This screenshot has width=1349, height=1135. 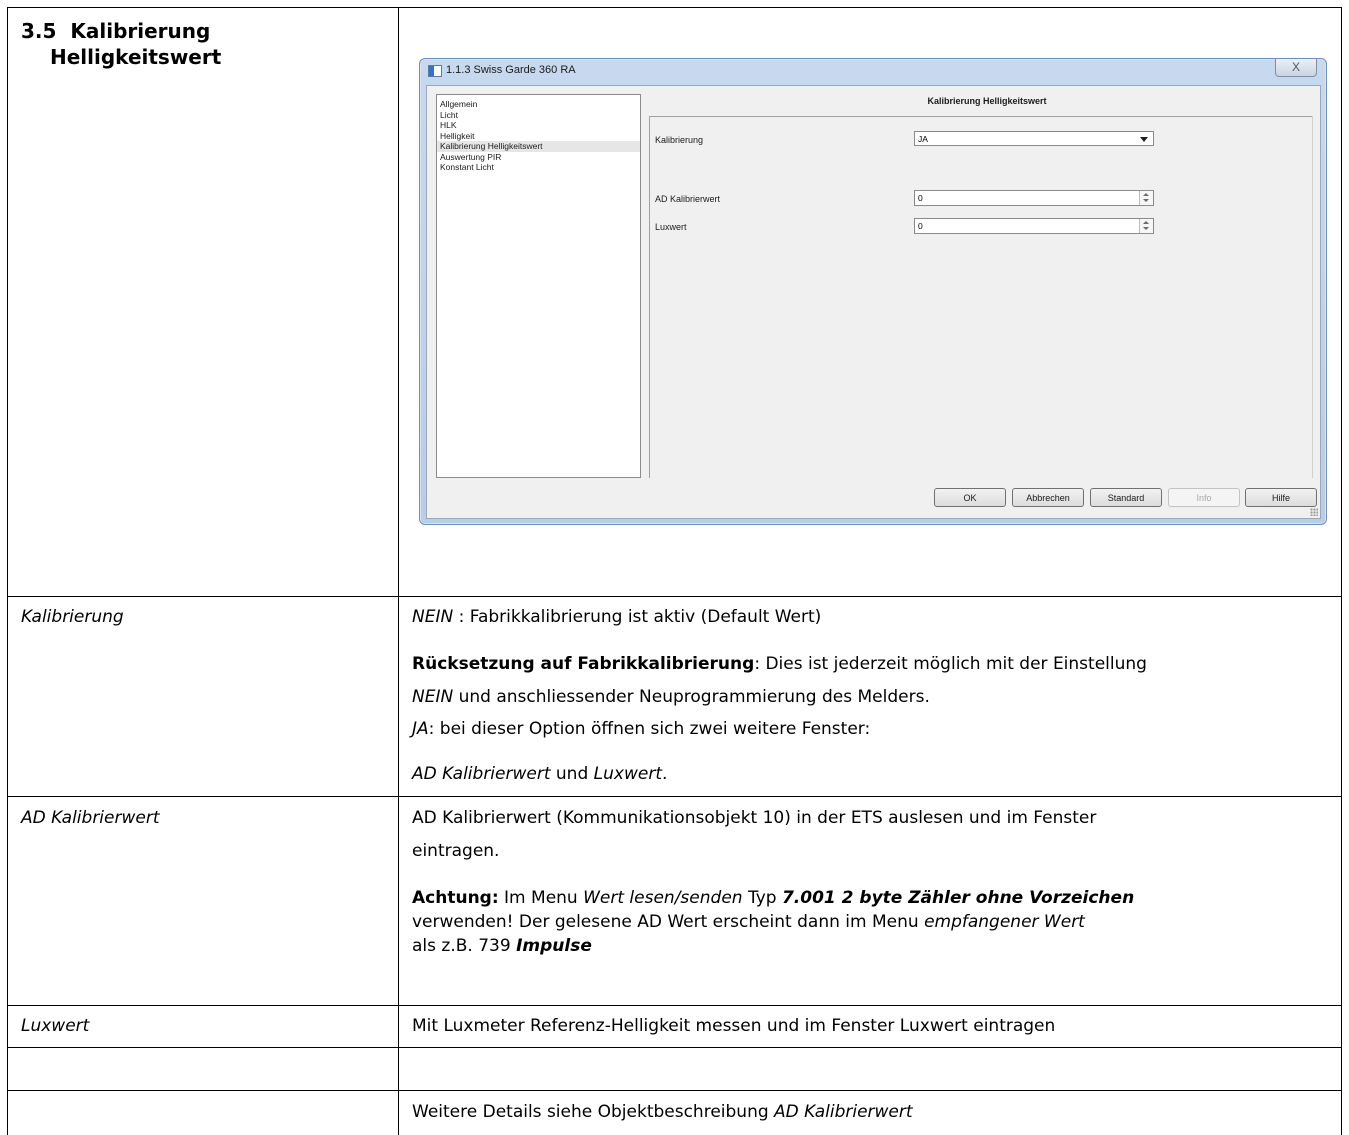 What do you see at coordinates (1126, 497) in the screenshot?
I see `standard-button: Standard` at bounding box center [1126, 497].